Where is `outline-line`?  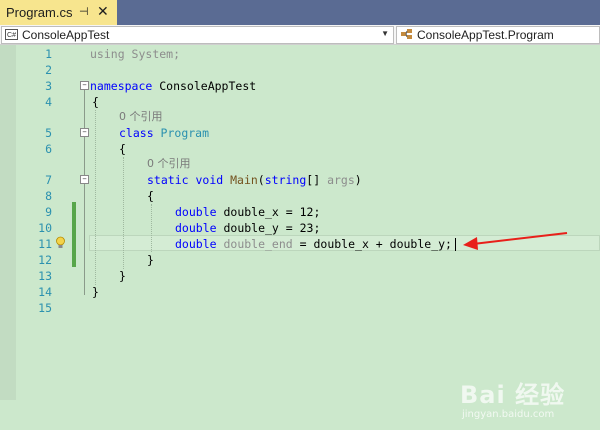
outline-line is located at coordinates (84, 192).